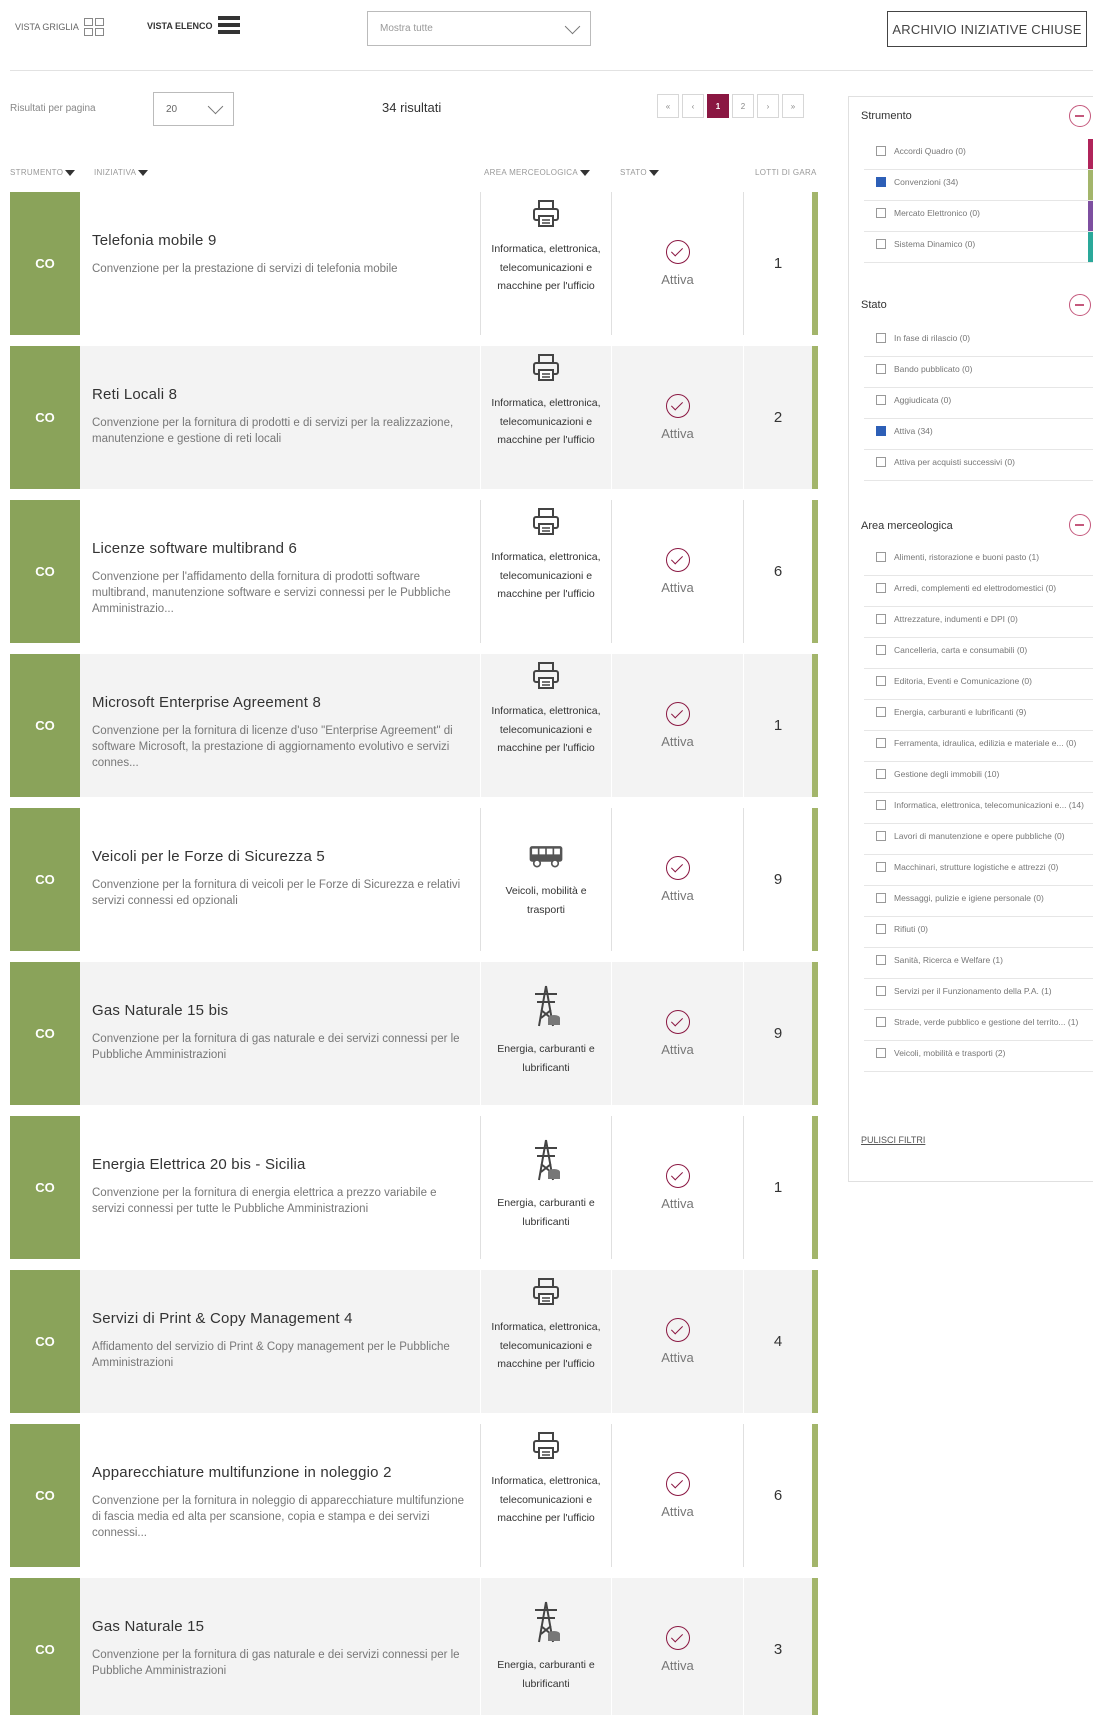 The height and width of the screenshot is (1715, 1093). Describe the element at coordinates (546, 1160) in the screenshot. I see `power-pylon-icon` at that location.